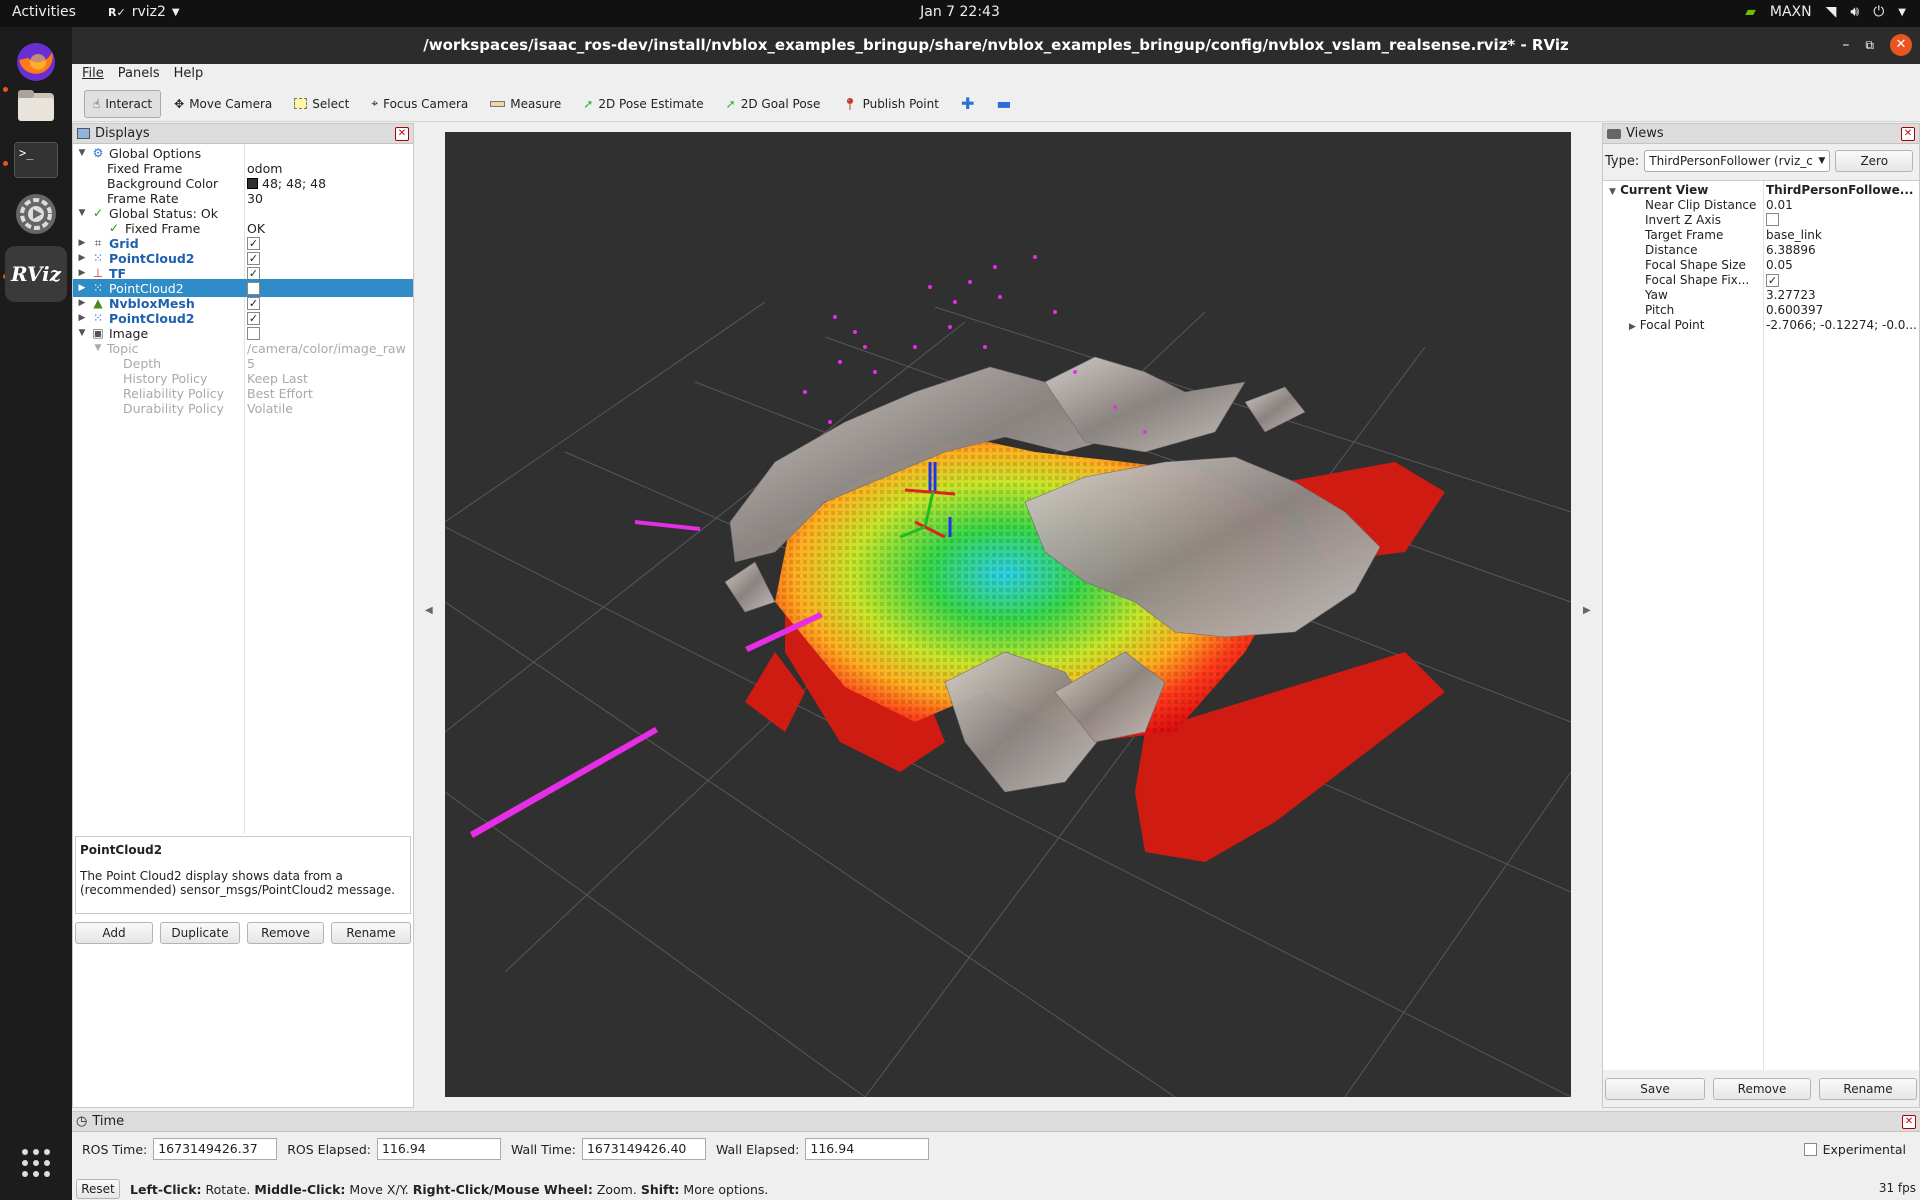 Image resolution: width=1920 pixels, height=1200 pixels. What do you see at coordinates (1761, 280) in the screenshot?
I see `tree-row-focal-shape-fixed: Focal Shape Fix... ✓` at bounding box center [1761, 280].